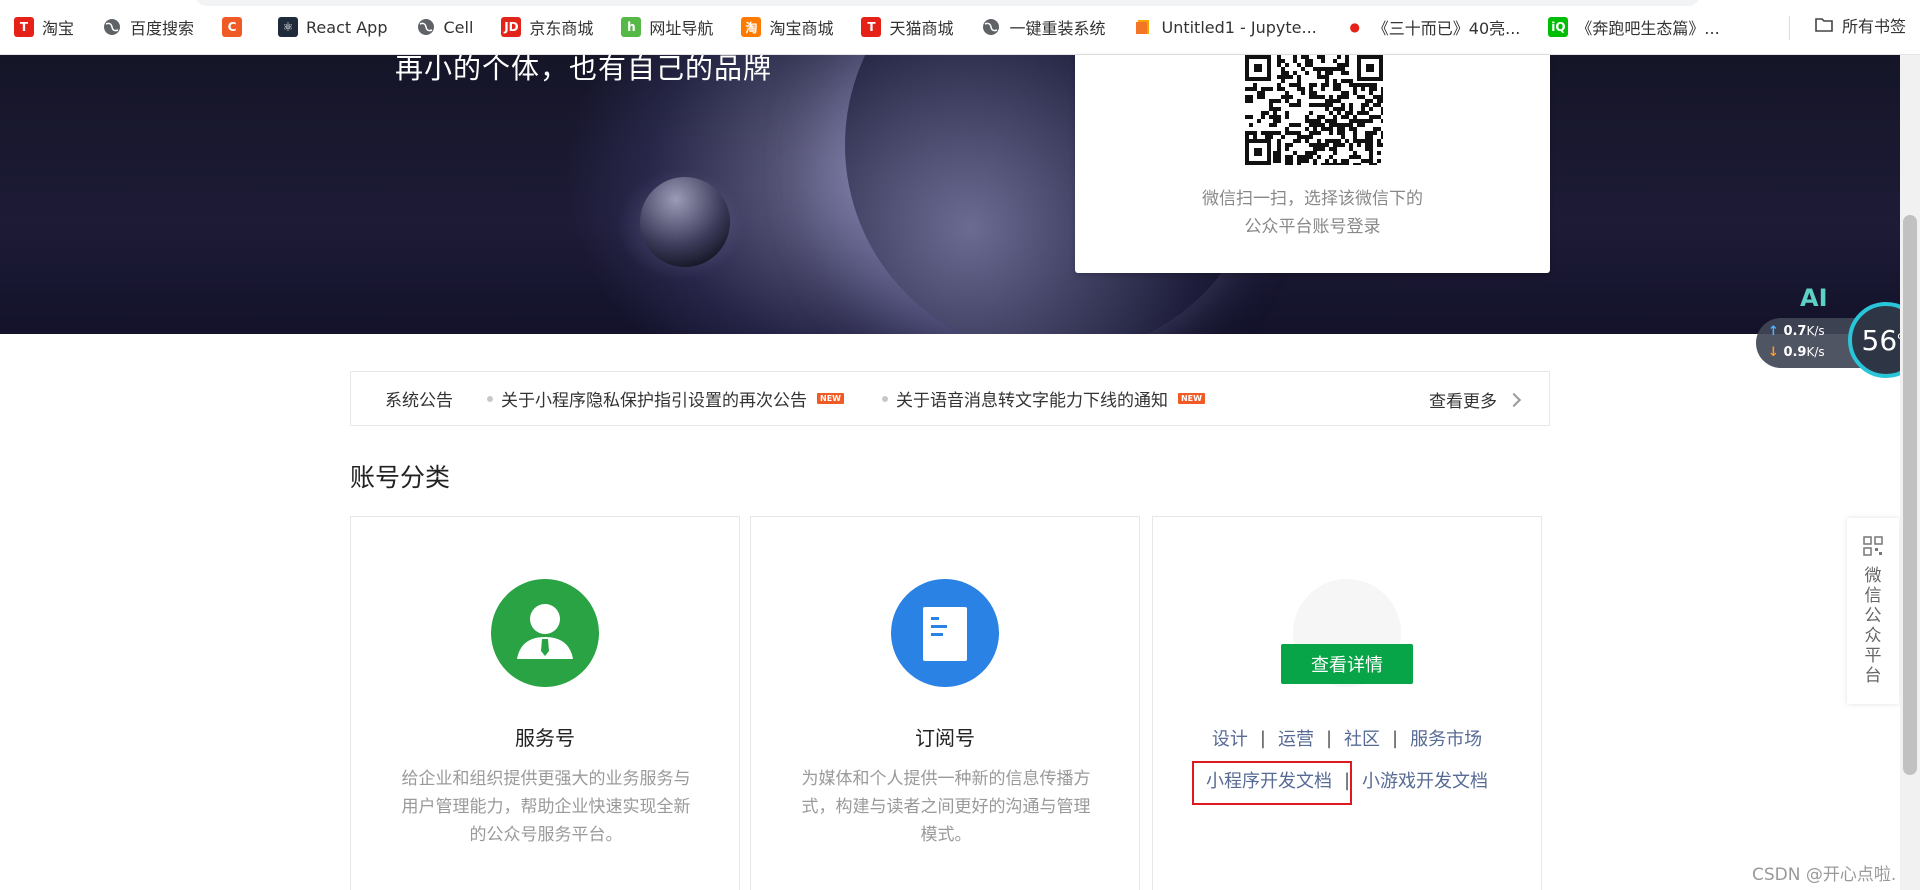 This screenshot has height=890, width=1920. Describe the element at coordinates (1312, 199) in the screenshot. I see `qr-tip-line1: 微信扫一扫，选择该微信下的` at that location.